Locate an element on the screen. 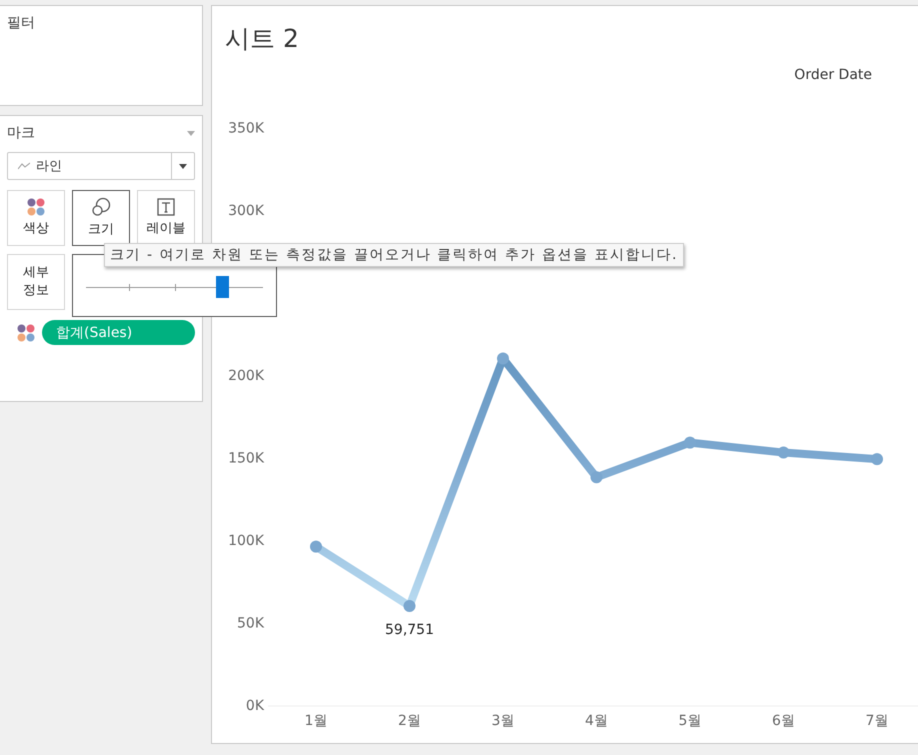  circles-icon is located at coordinates (101, 207).